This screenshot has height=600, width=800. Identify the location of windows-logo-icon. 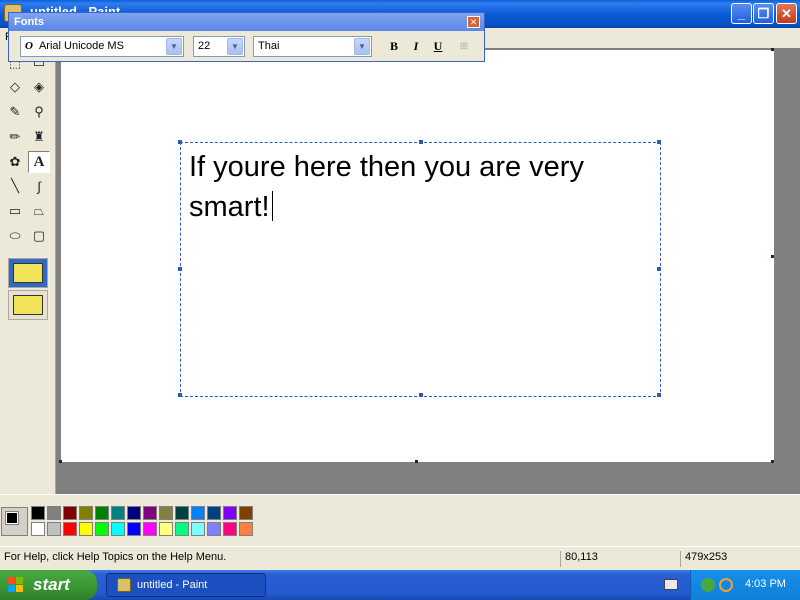
(16, 585).